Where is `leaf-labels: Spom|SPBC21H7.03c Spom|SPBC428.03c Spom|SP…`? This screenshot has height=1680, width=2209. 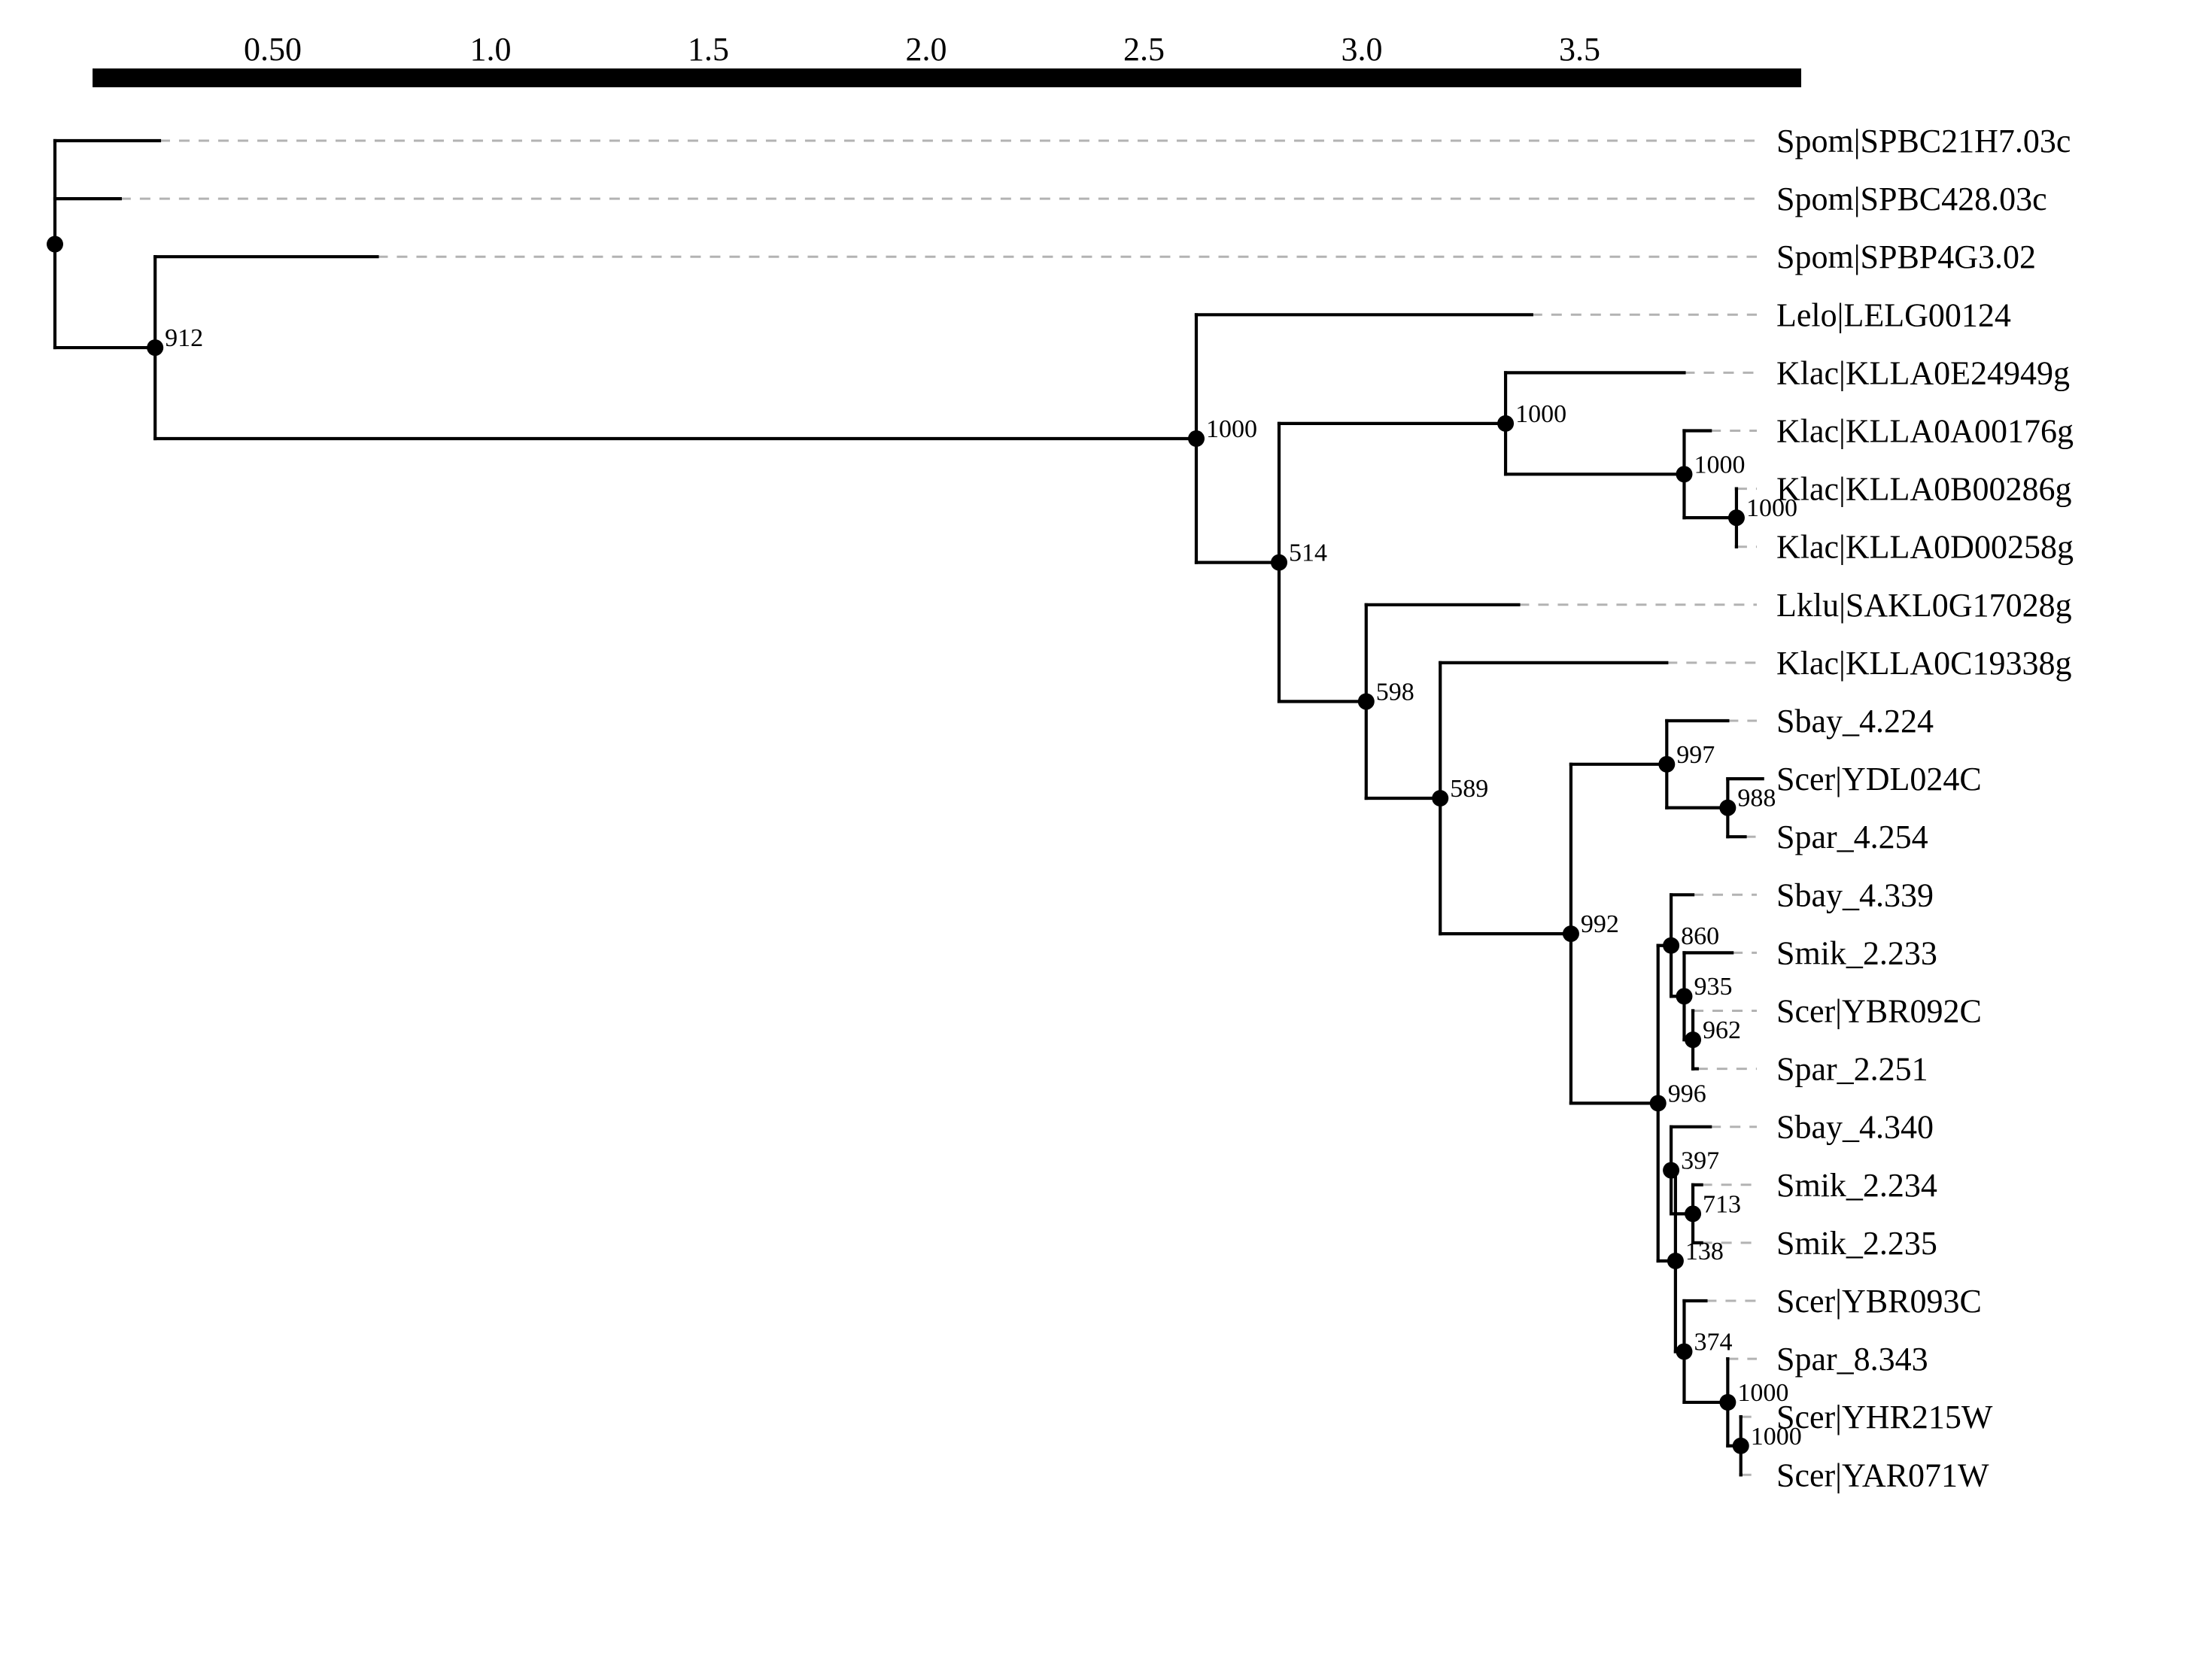
leaf-labels: Spom|SPBC21H7.03c Spom|SPBC428.03c Spom|SP… is located at coordinates (1925, 808).